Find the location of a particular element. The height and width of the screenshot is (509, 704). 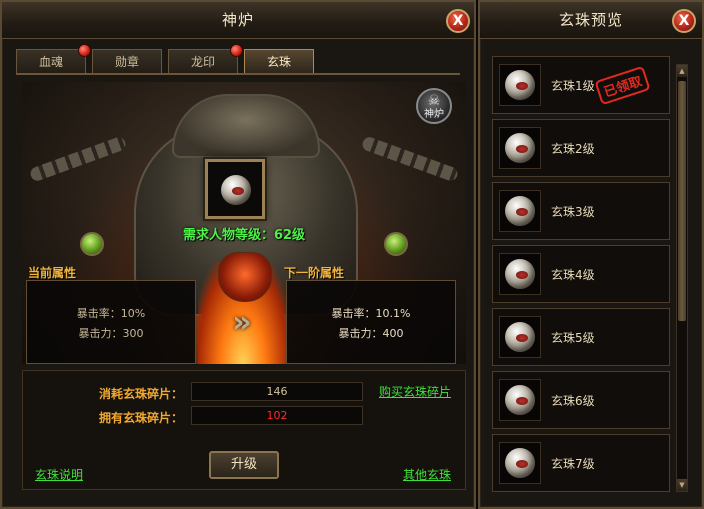

list-item: 玄珠6级 is located at coordinates (581, 400).